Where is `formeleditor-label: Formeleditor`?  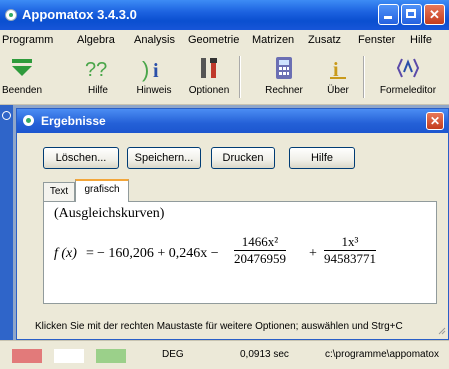 formeleditor-label: Formeleditor is located at coordinates (408, 90).